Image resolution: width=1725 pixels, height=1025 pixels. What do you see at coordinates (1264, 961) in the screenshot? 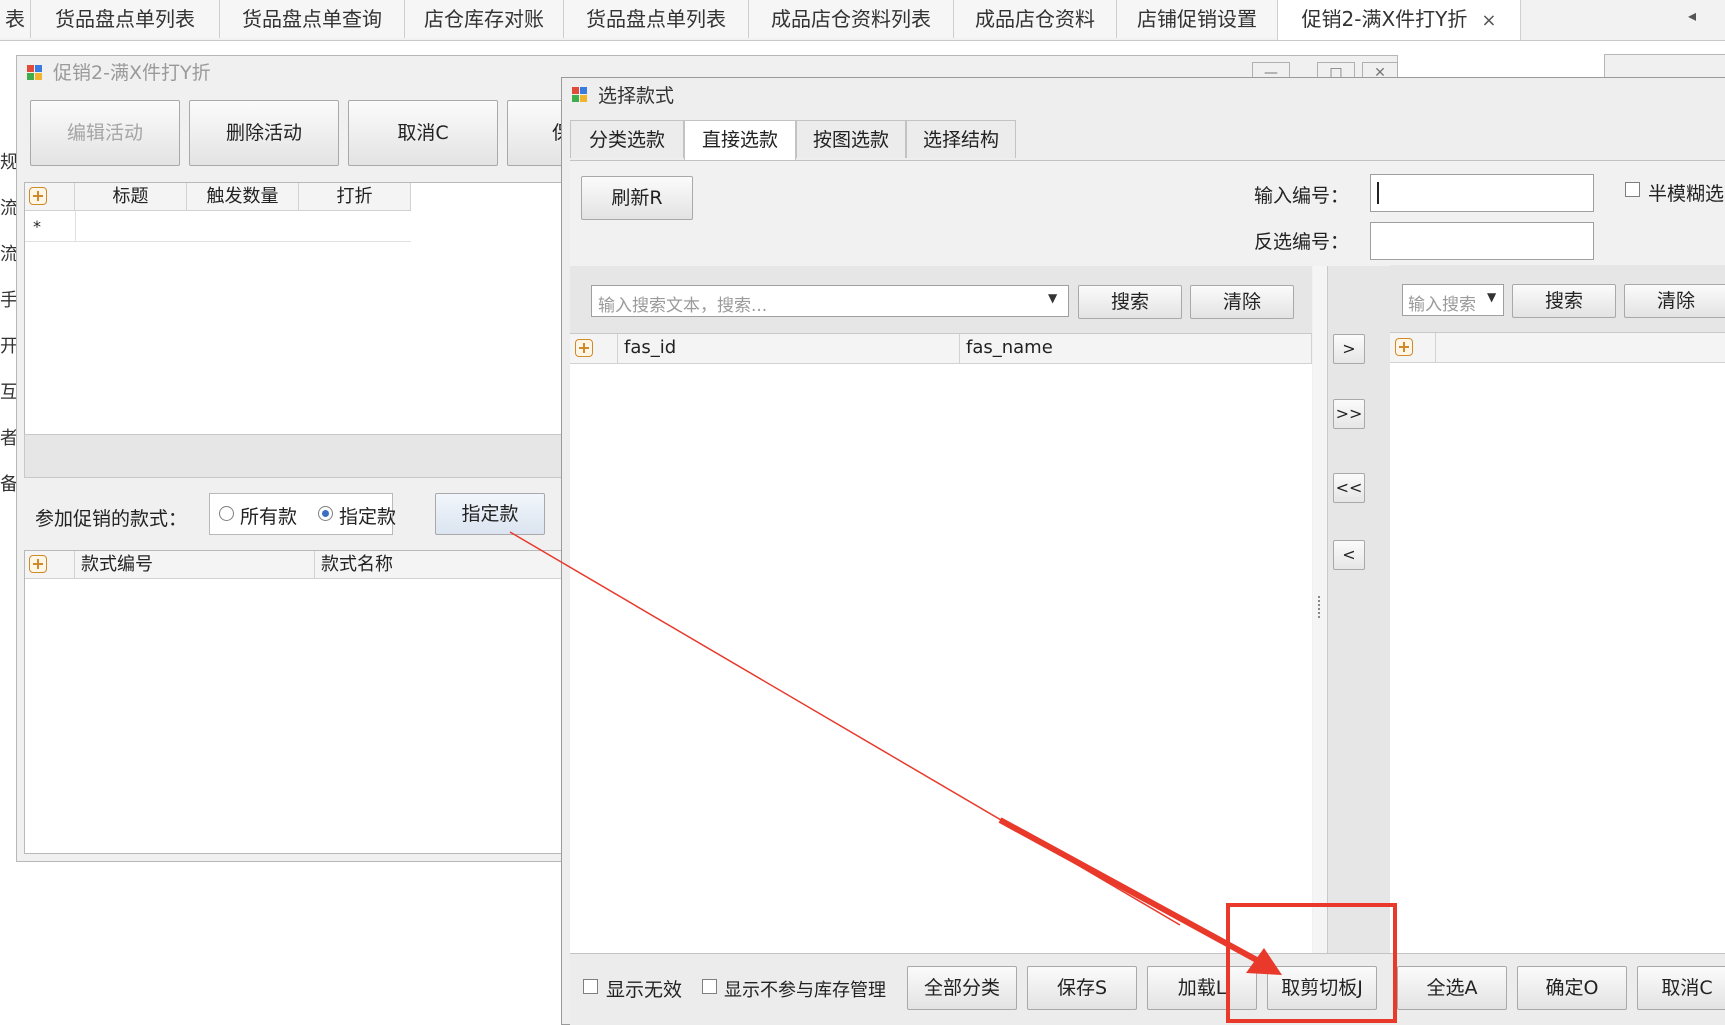
I see `annotation-arrow-head` at bounding box center [1264, 961].